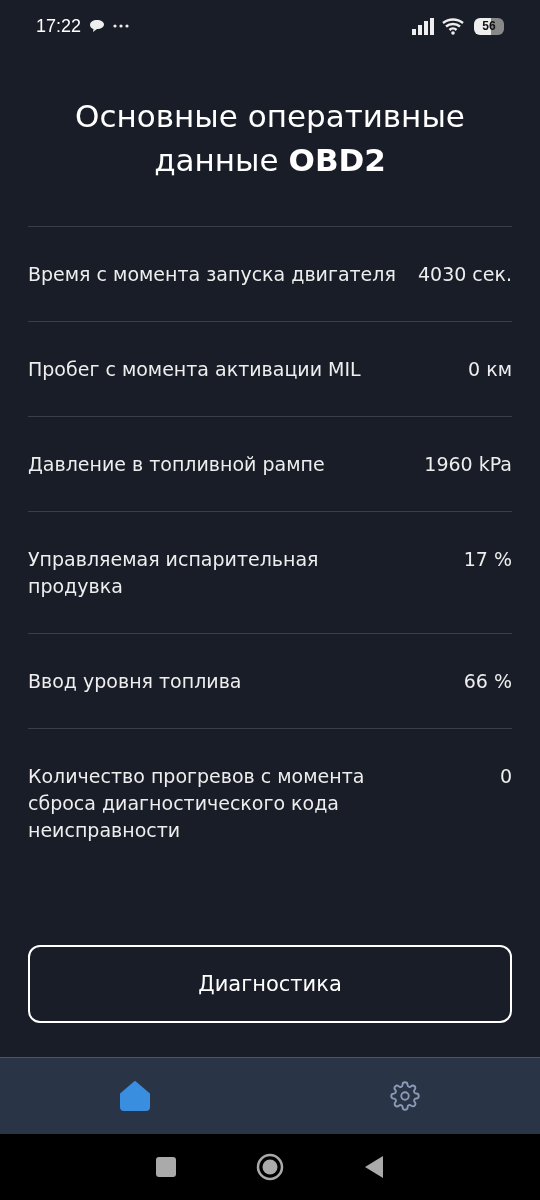 This screenshot has height=1200, width=540. Describe the element at coordinates (270, 1167) in the screenshot. I see `home-button` at that location.